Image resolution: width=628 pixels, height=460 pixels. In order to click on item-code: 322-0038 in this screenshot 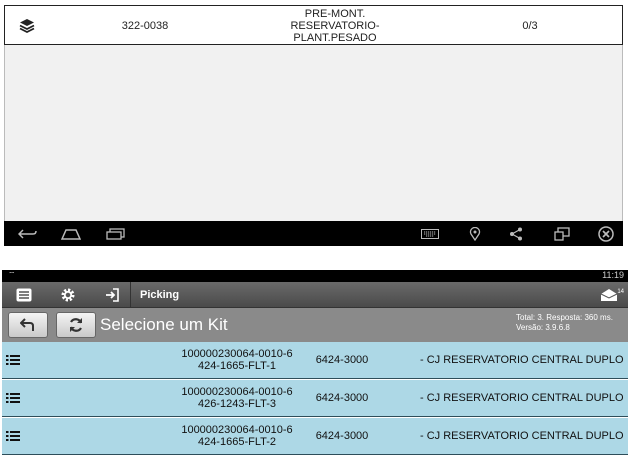, I will do `click(145, 26)`.